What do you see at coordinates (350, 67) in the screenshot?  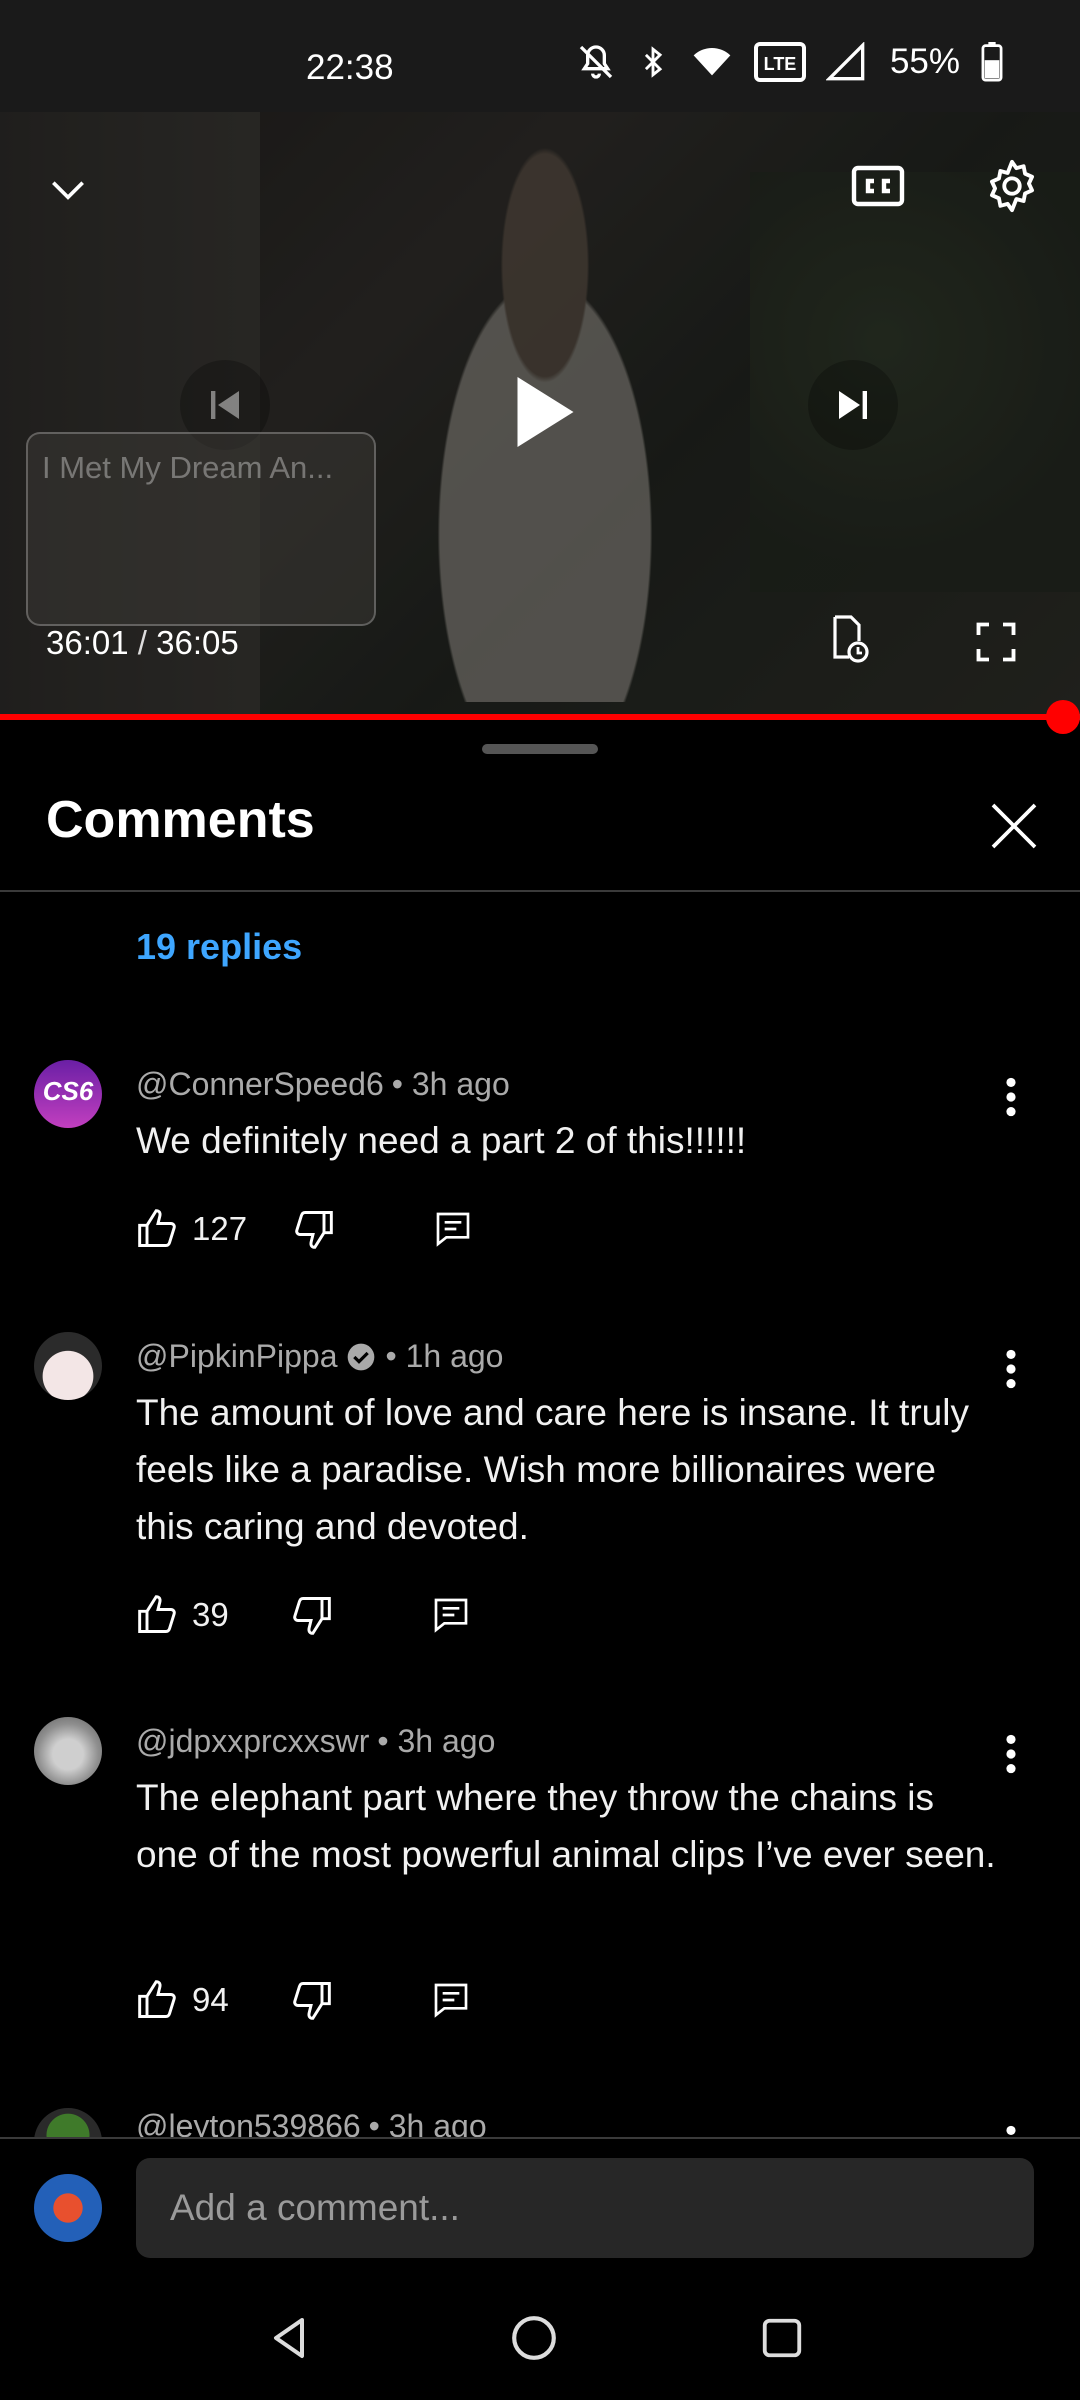 I see `status-time: 22:38` at bounding box center [350, 67].